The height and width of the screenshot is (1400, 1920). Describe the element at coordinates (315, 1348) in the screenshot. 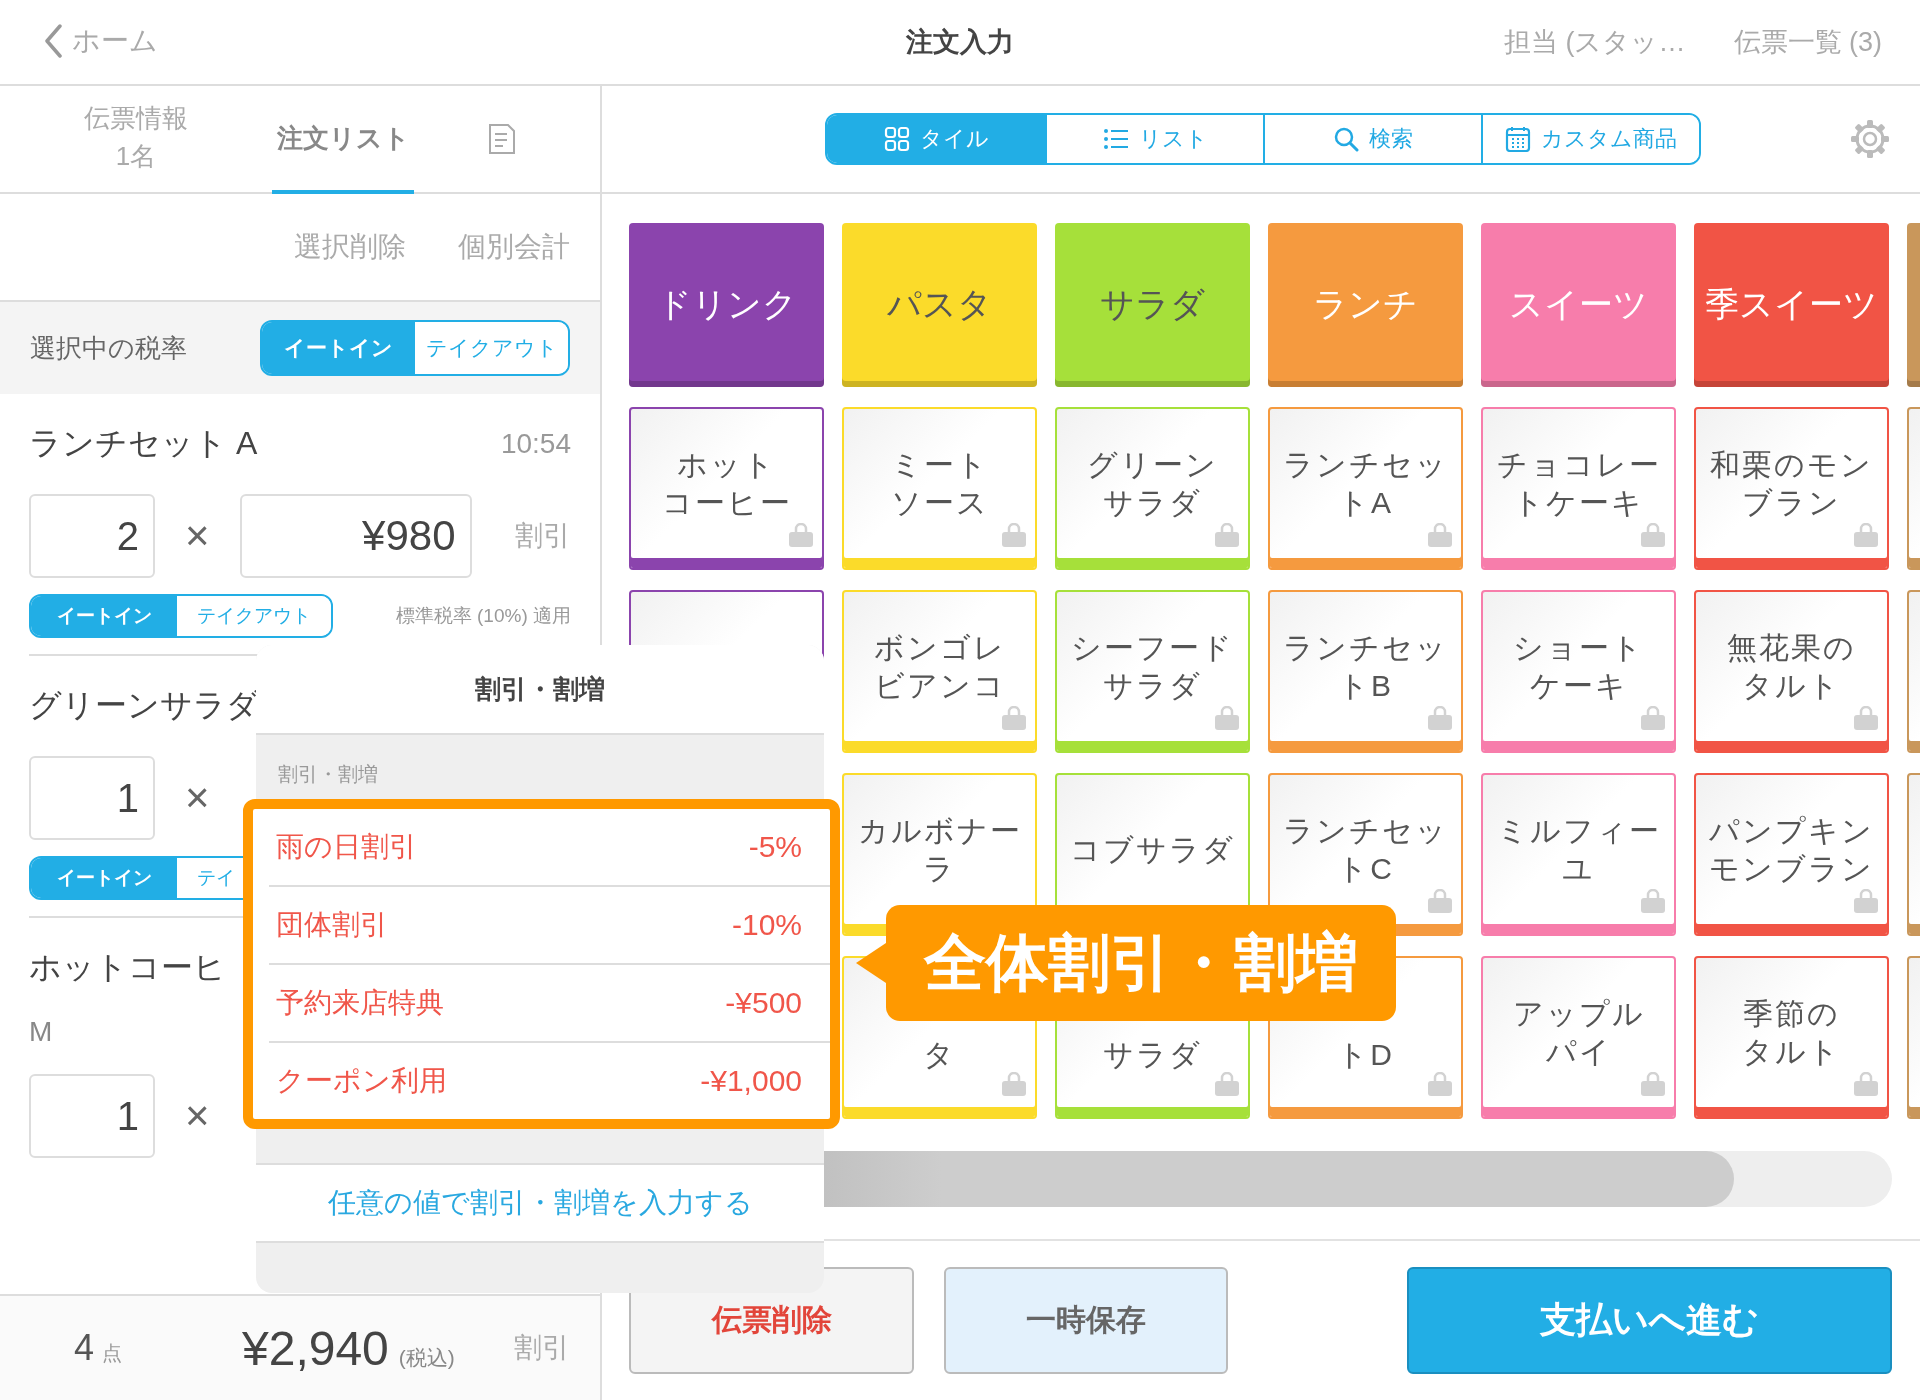

I see `total-amount: ¥2,940` at that location.